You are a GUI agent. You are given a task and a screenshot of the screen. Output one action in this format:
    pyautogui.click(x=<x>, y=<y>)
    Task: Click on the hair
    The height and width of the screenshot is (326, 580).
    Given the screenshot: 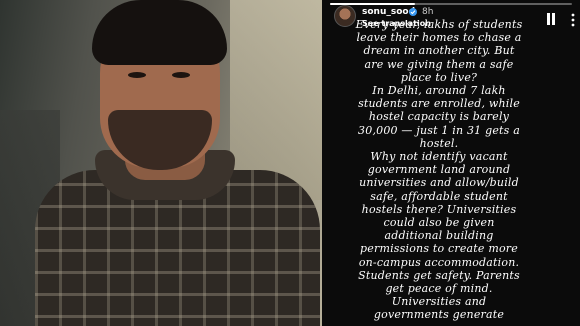 What is the action you would take?
    pyautogui.click(x=159, y=32)
    